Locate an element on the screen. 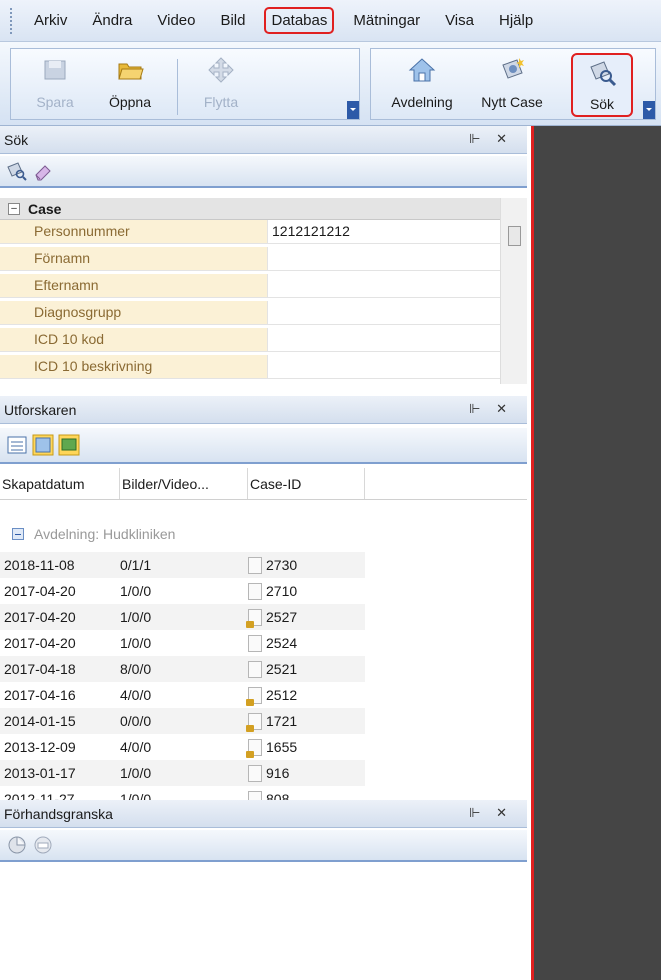 This screenshot has width=661, height=980. list-view-icon is located at coordinates (43, 445).